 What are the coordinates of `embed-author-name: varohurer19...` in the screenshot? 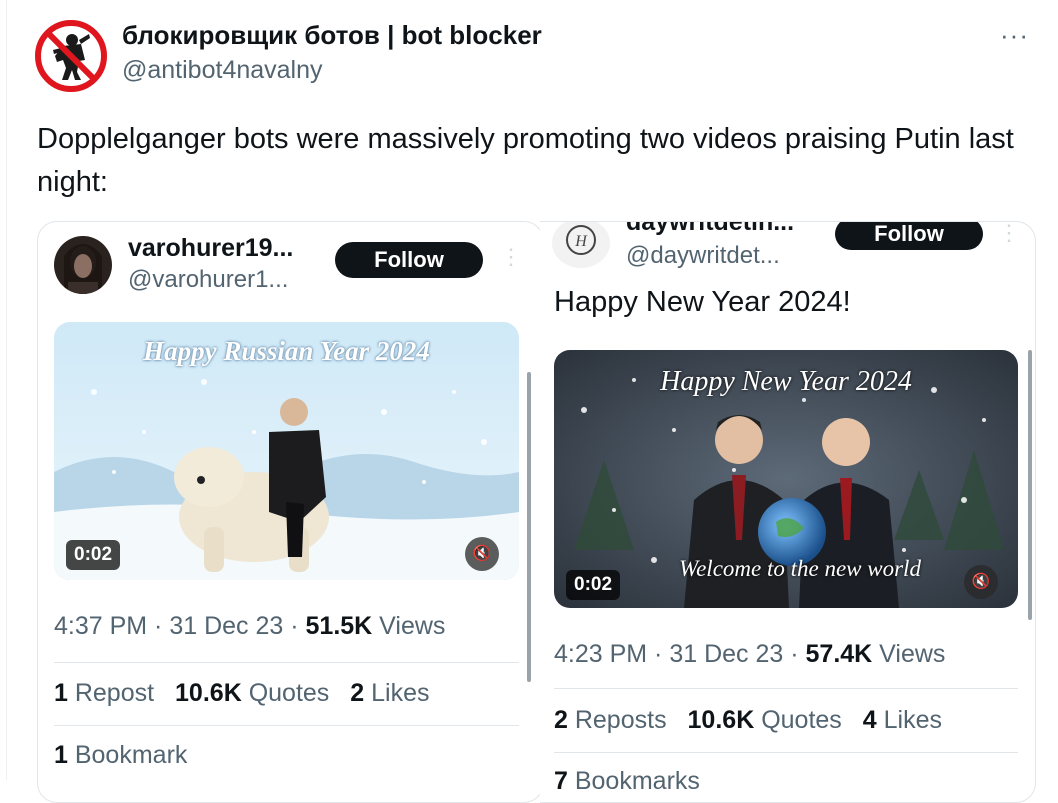 It's located at (210, 248).